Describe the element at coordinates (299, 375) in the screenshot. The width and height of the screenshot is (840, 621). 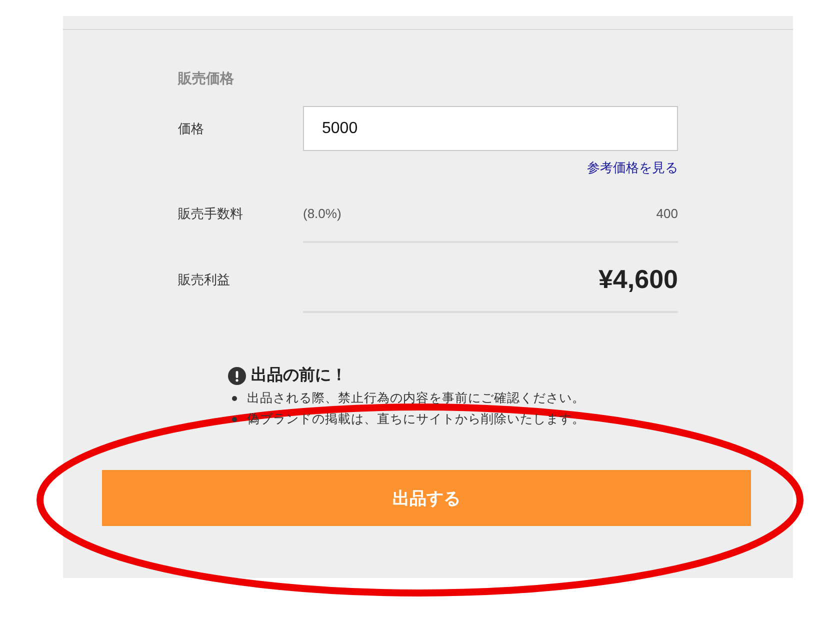
I see `notice-title: 出品の前に！` at that location.